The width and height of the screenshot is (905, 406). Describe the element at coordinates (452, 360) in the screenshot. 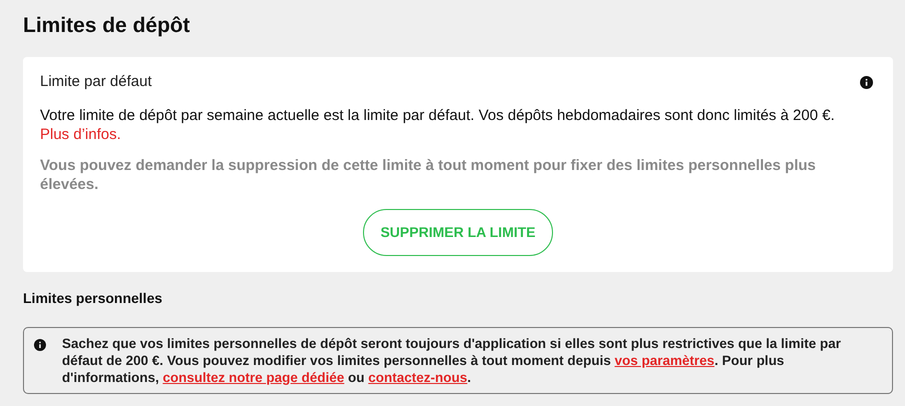

I see `notice-text: Sachez que vos limites personnelles de dépôt seront toujours d'application si elles sont plus restrictives que la limite par défaut de 200 €. Vous pouvez modifier vos limites personnelles à tout moment depuis vos paramètres. Pour plus d'informations, consultez notre page dédiée ou contactez-nous.` at that location.